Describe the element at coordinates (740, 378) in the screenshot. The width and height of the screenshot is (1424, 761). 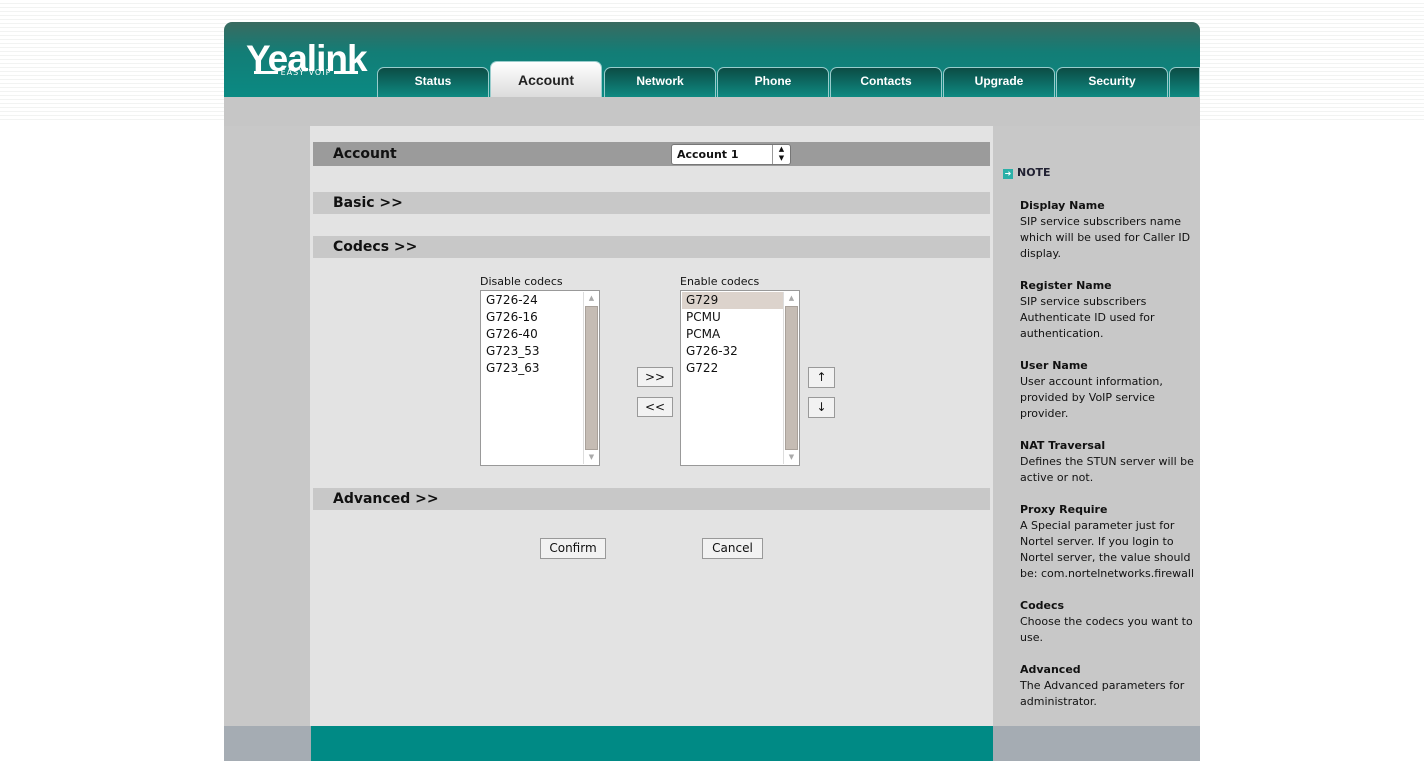
I see `enabled-codecs-list: G729 PCMU PCMA G726-32 G722 ▲ ▼` at that location.